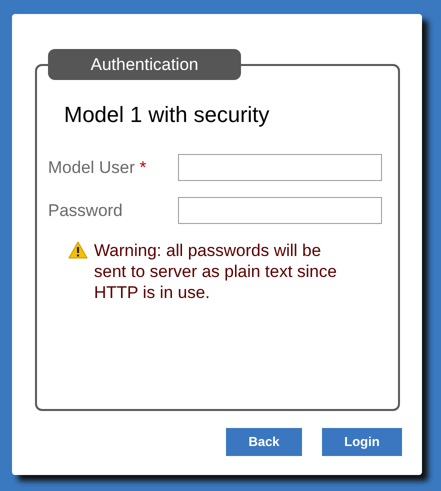 Image resolution: width=441 pixels, height=491 pixels. What do you see at coordinates (85, 210) in the screenshot?
I see `field-label: Password` at bounding box center [85, 210].